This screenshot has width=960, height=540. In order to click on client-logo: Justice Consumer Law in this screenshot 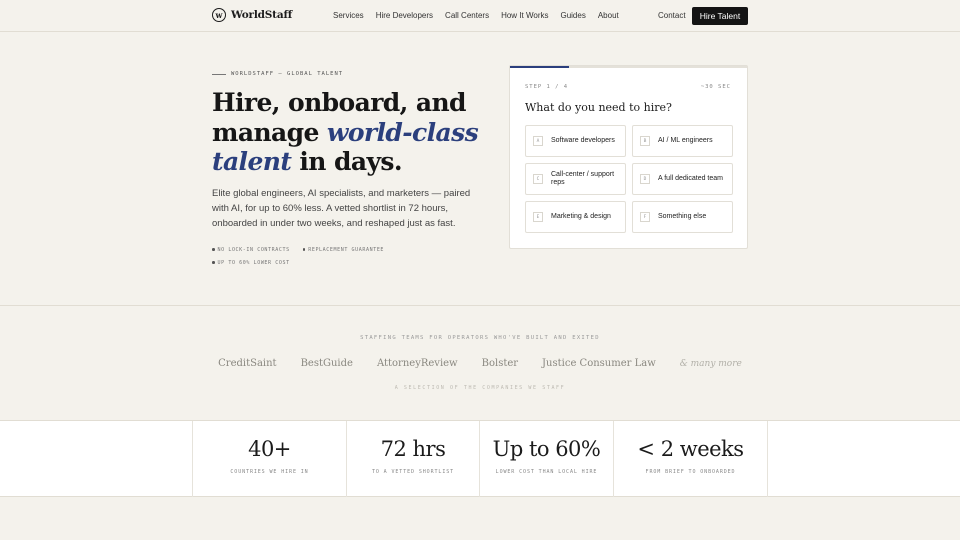, I will do `click(599, 363)`.